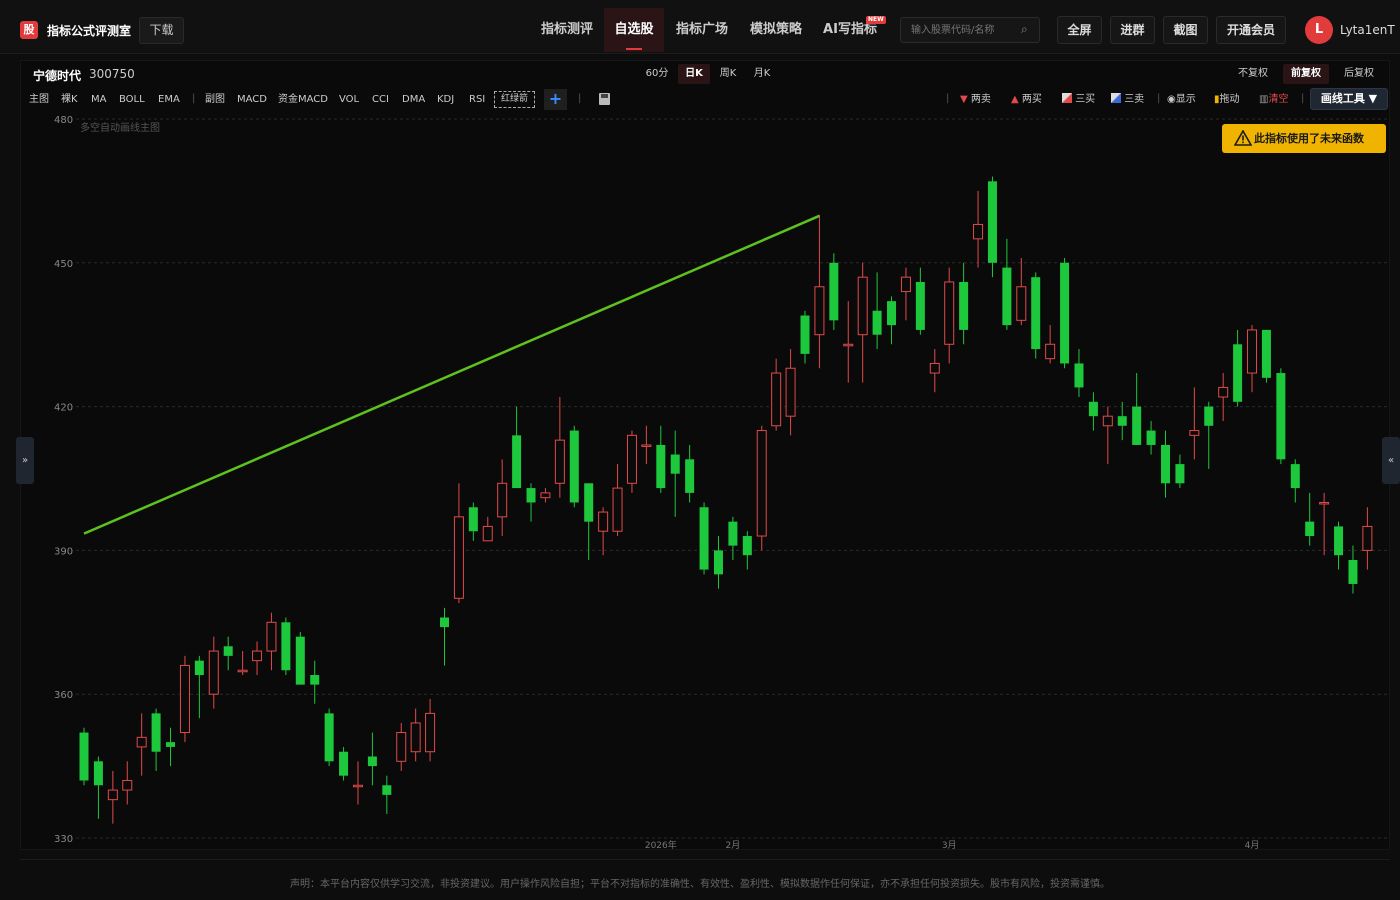 Image resolution: width=1400 pixels, height=900 pixels. What do you see at coordinates (303, 100) in the screenshot?
I see `ind-fund-macd: 资金MACD` at bounding box center [303, 100].